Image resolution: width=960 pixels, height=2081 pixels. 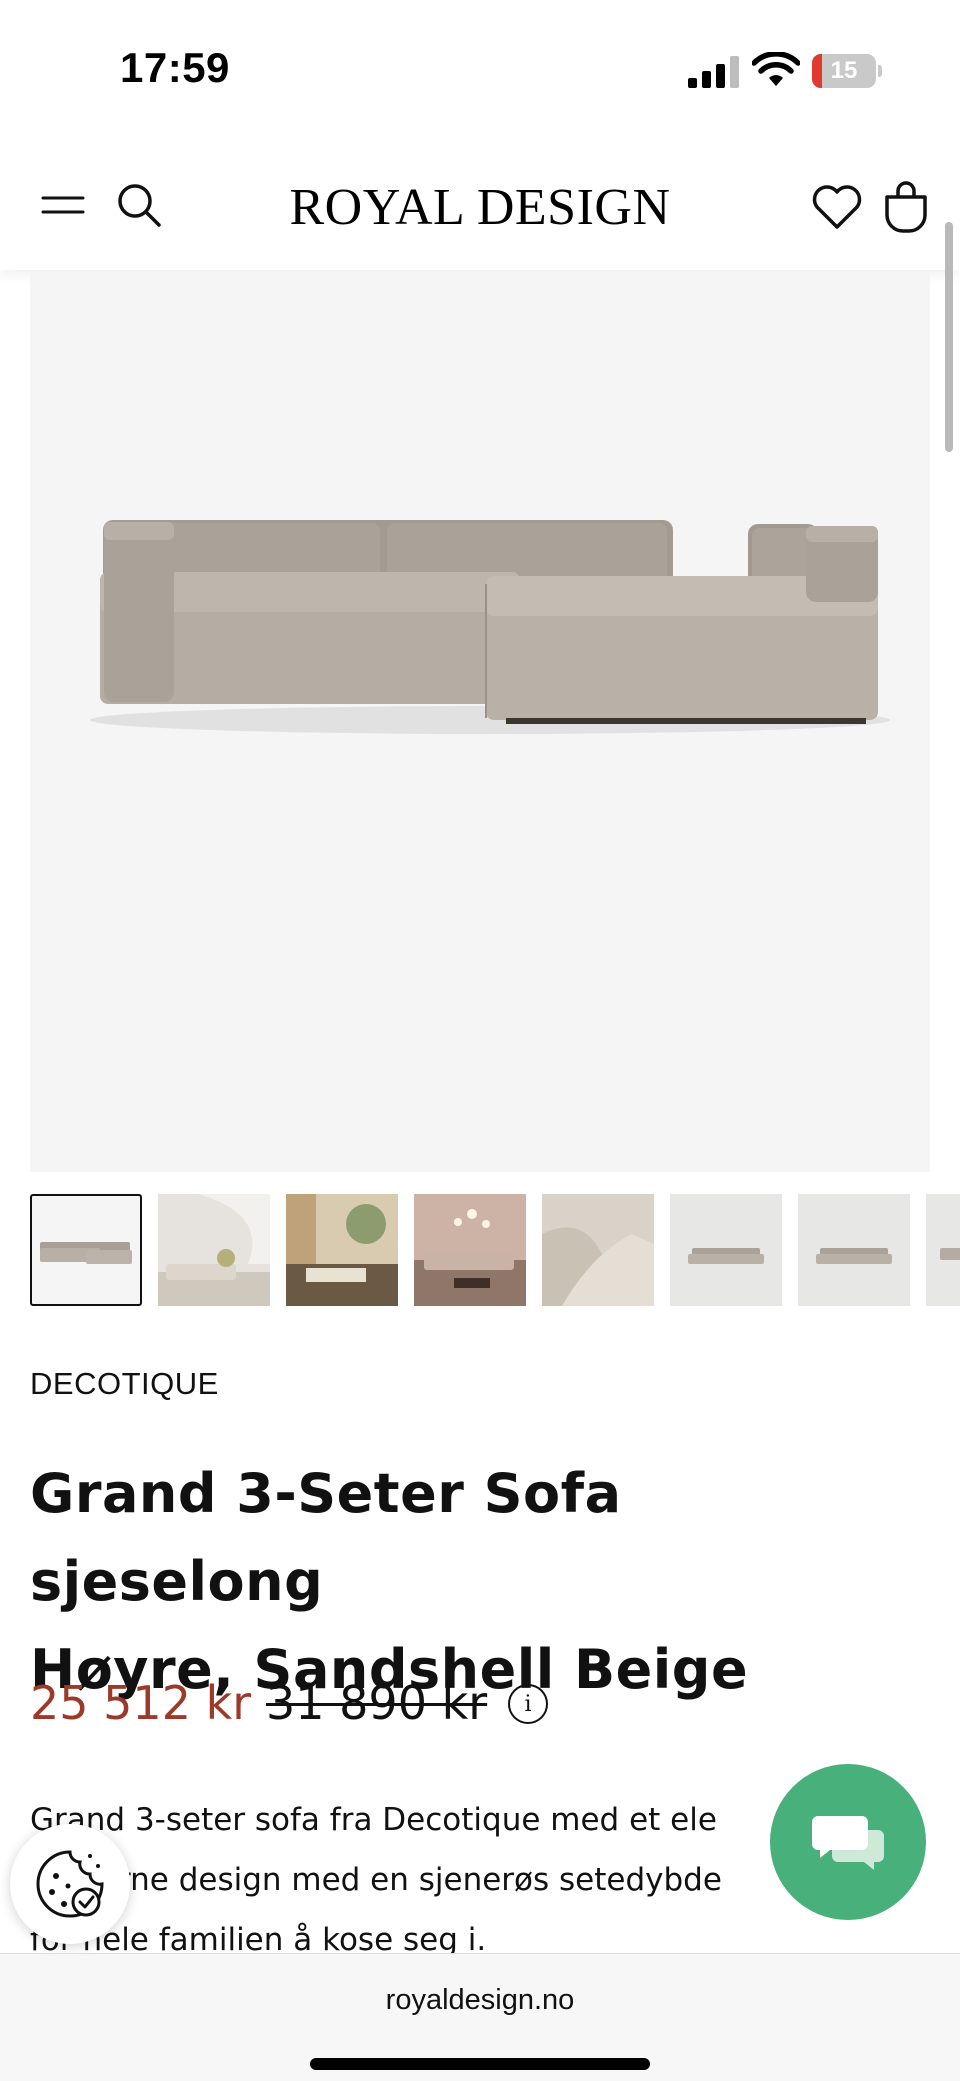 What do you see at coordinates (124, 1384) in the screenshot?
I see `product-brand: DECOTIQUE` at bounding box center [124, 1384].